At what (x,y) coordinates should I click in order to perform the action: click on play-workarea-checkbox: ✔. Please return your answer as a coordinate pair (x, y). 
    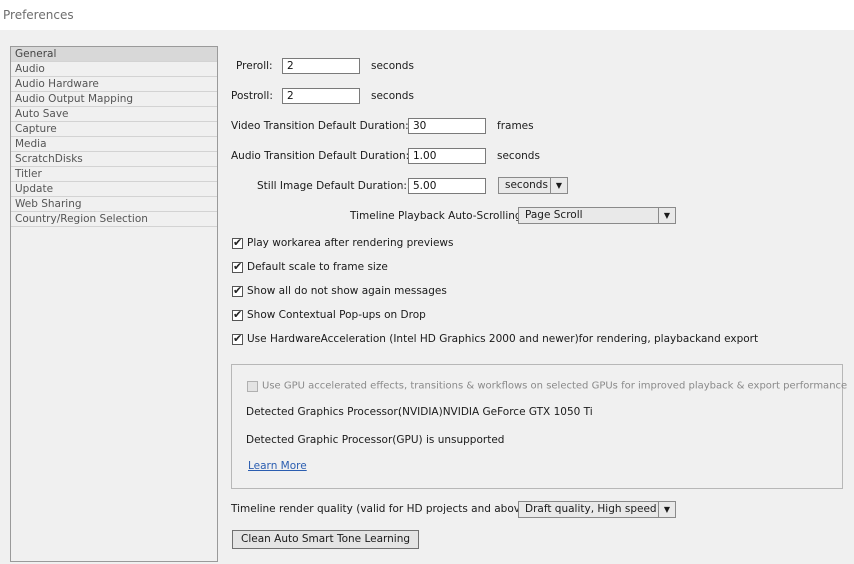
    Looking at the image, I should click on (237, 242).